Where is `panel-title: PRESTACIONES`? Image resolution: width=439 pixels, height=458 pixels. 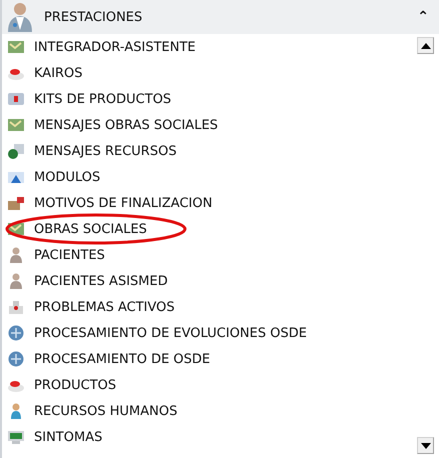 panel-title: PRESTACIONES is located at coordinates (94, 17).